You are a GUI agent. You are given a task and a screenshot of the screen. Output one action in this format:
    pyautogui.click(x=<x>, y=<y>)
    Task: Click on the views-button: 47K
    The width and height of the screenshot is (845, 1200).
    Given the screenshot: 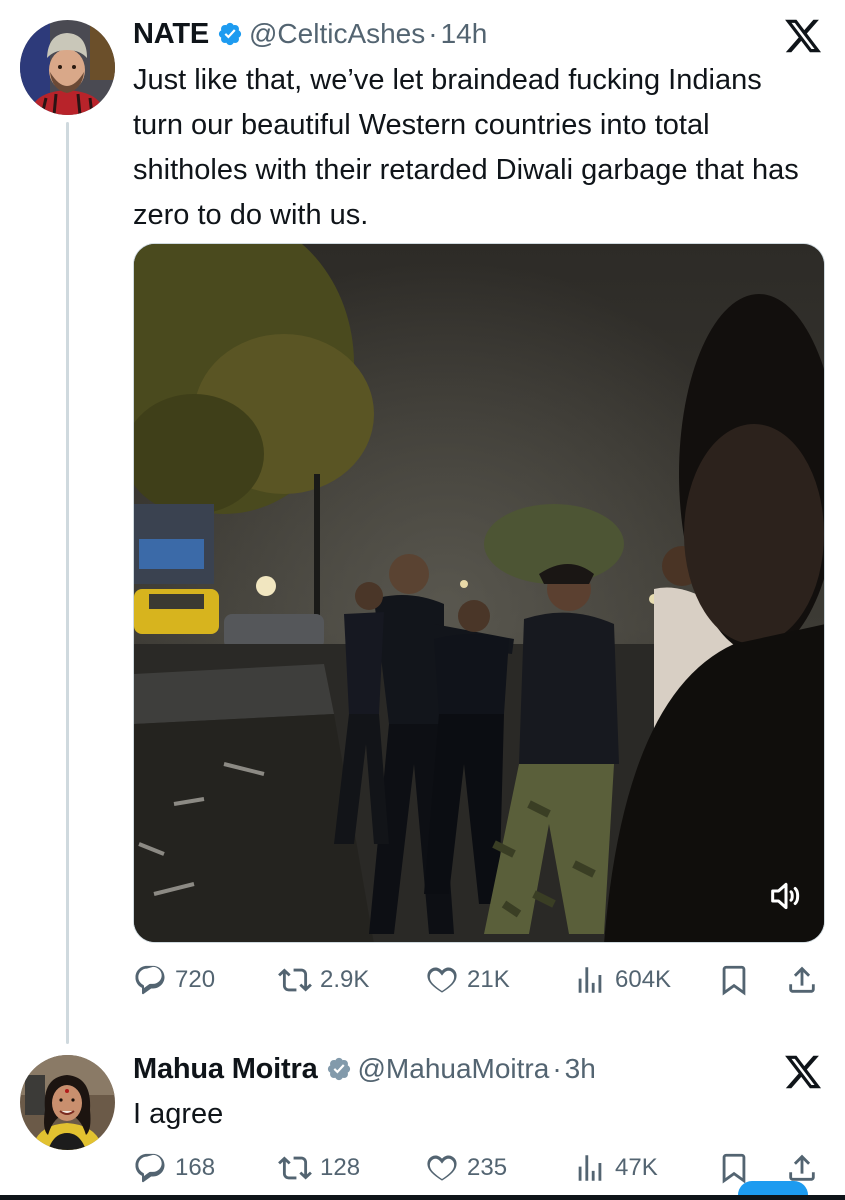 What is the action you would take?
    pyautogui.click(x=615, y=1168)
    